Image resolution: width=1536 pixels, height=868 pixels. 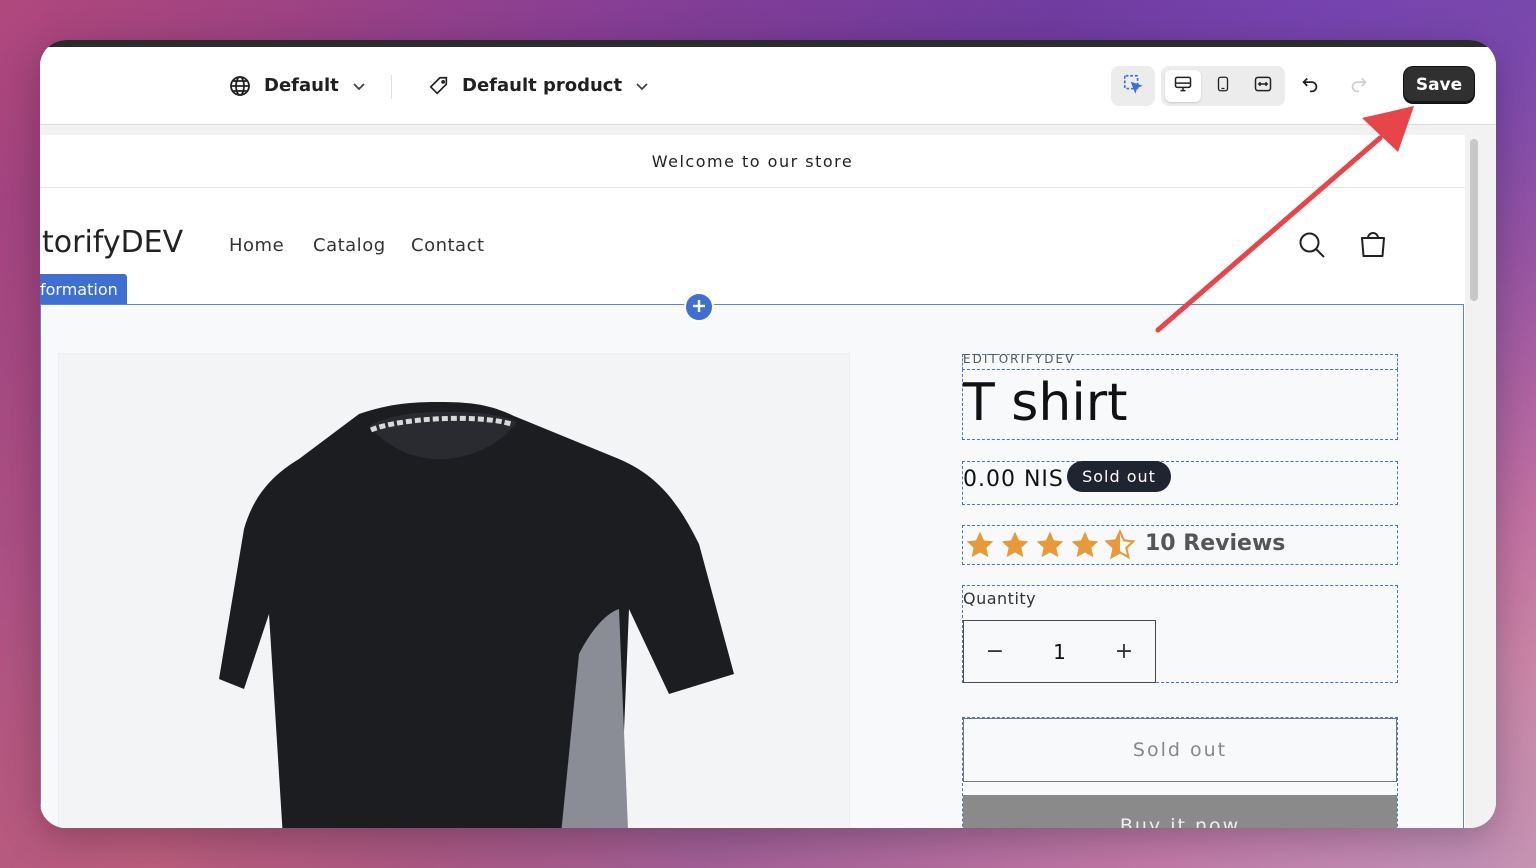 I want to click on section-tag: formation, so click(x=83, y=289).